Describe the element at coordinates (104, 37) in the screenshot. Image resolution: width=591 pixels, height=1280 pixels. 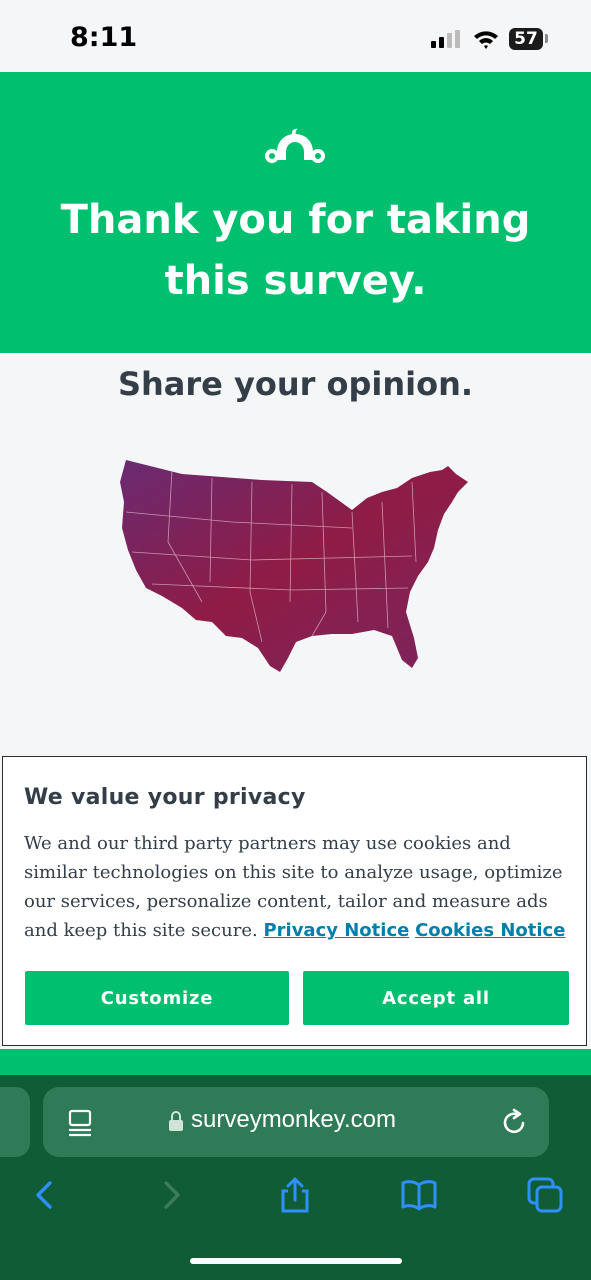
I see `status-time: 8:11` at that location.